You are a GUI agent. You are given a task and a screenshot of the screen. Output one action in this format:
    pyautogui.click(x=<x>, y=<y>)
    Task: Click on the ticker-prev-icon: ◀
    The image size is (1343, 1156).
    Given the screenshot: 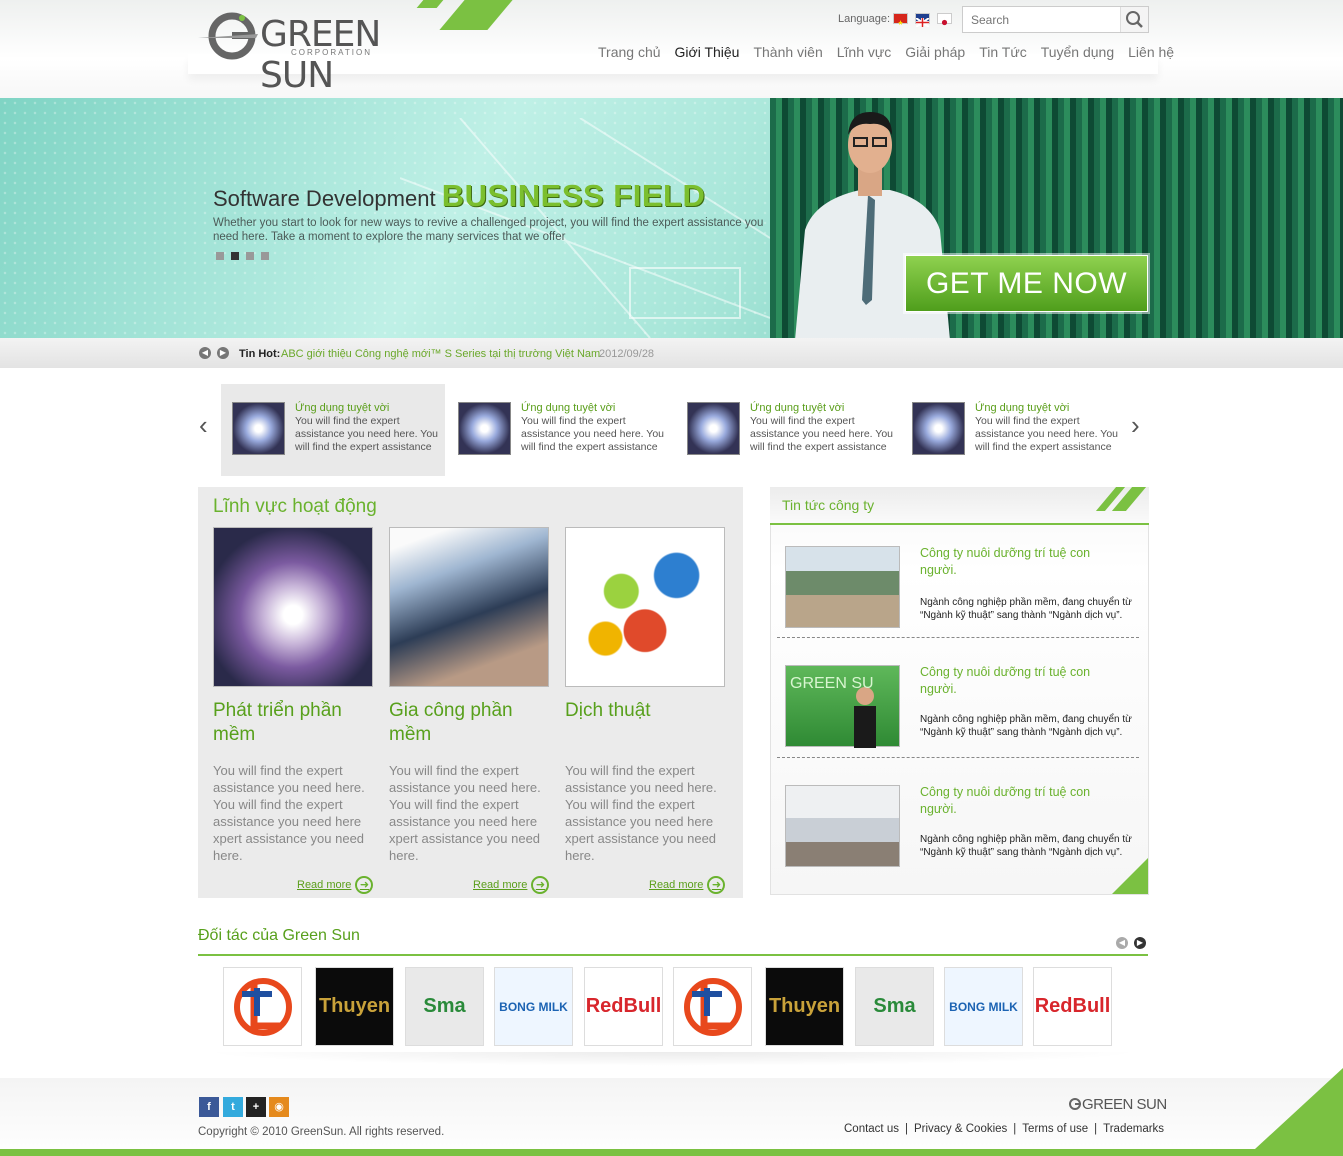 What is the action you would take?
    pyautogui.click(x=205, y=353)
    